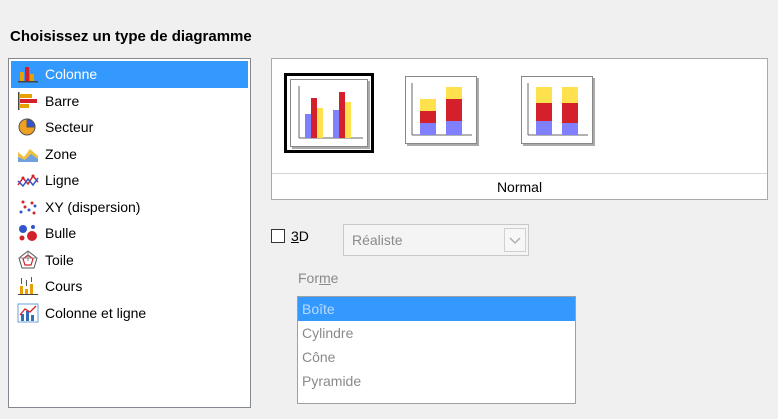  I want to click on three-d-option: 3D, so click(290, 236).